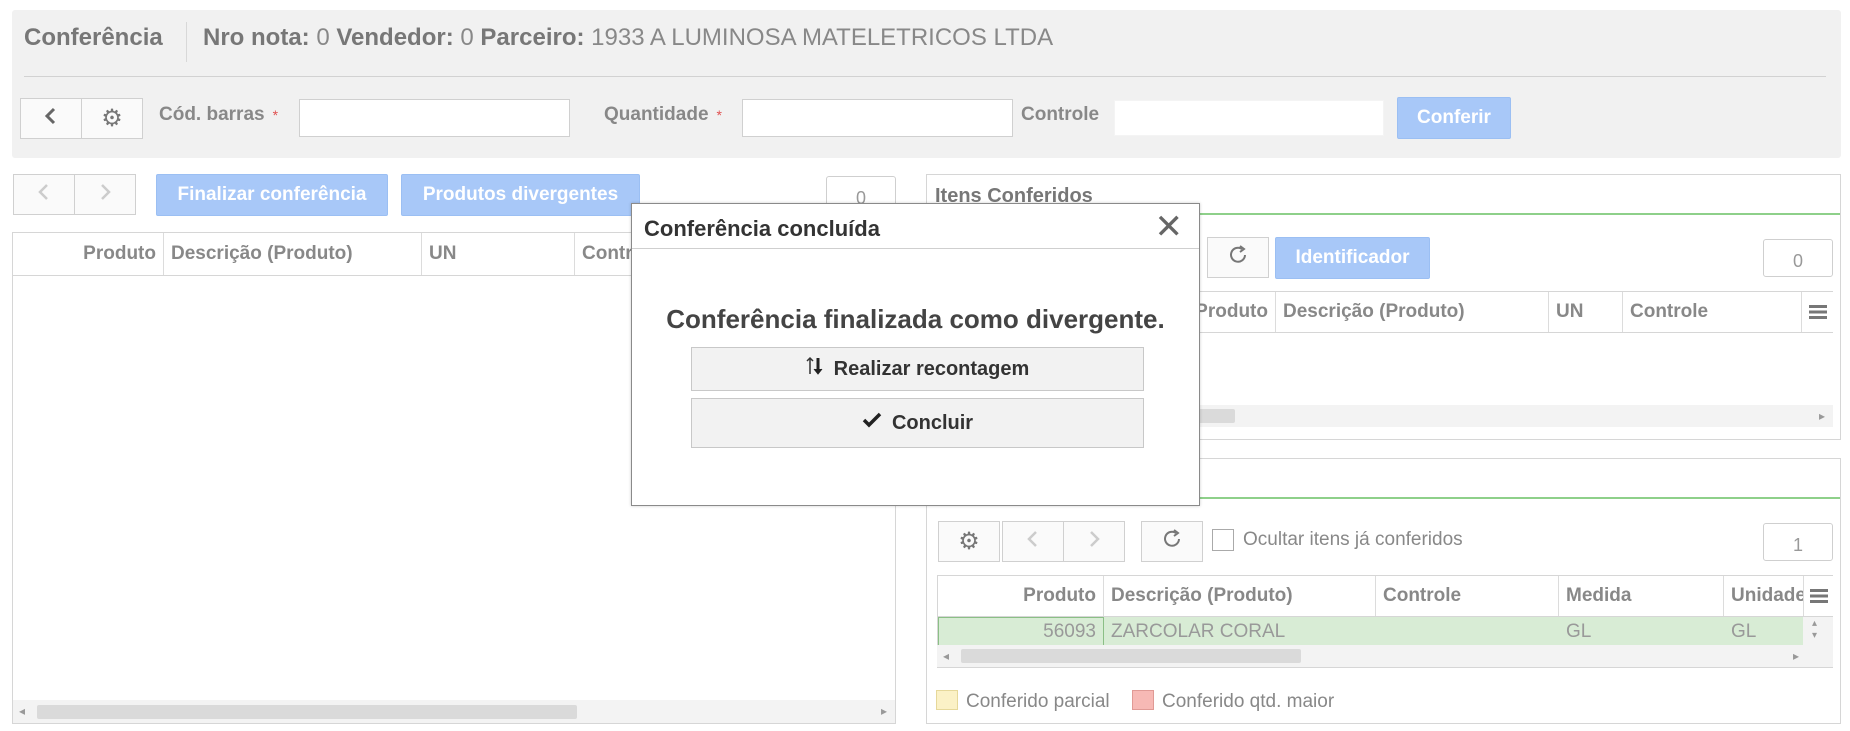  Describe the element at coordinates (915, 319) in the screenshot. I see `dialog-message: Conferência finalizada como divergente.` at that location.